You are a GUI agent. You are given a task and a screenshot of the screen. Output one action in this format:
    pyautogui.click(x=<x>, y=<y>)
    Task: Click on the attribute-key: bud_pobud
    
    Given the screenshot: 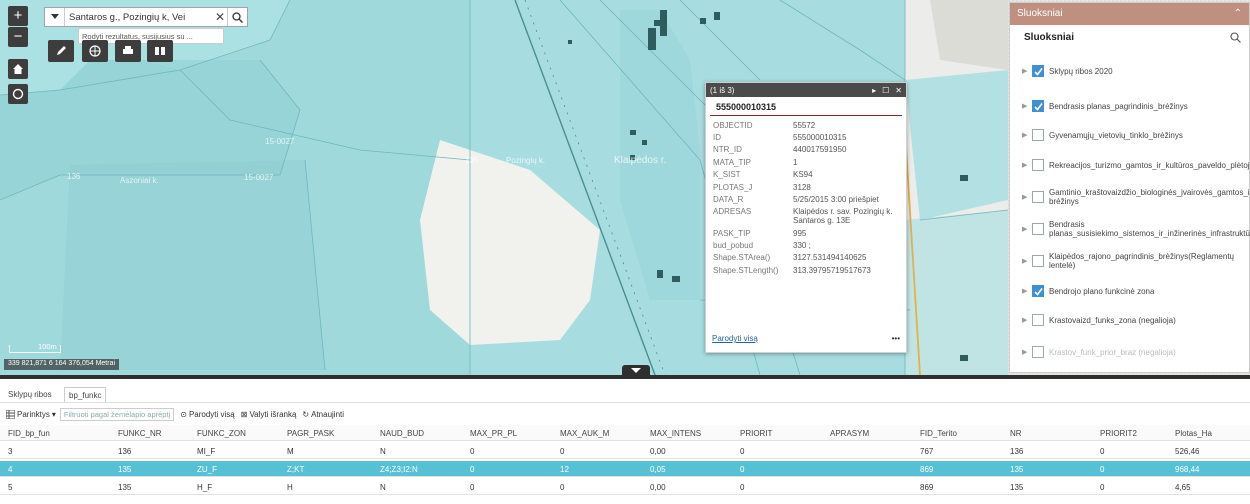 What is the action you would take?
    pyautogui.click(x=733, y=246)
    